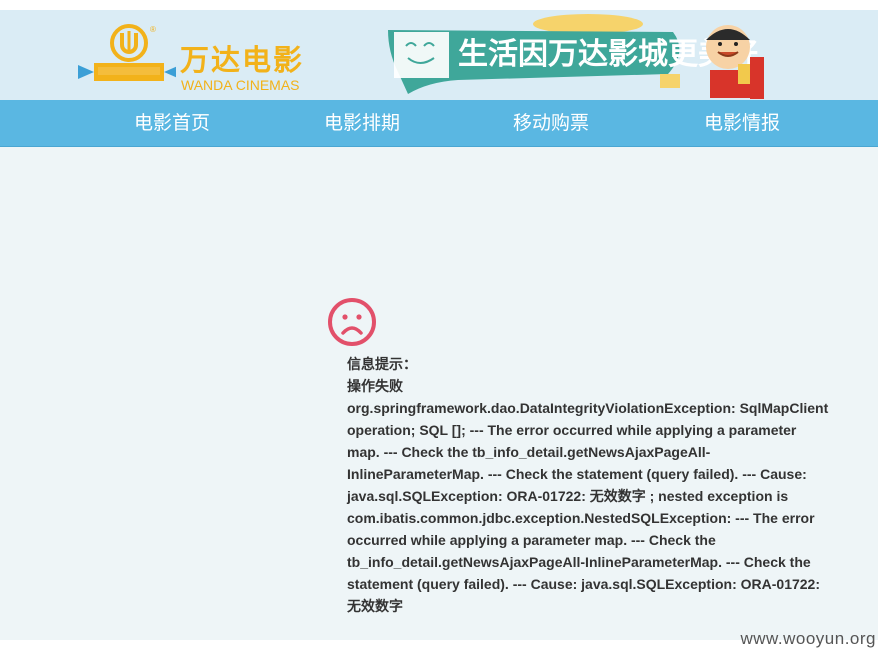 The height and width of the screenshot is (649, 878). Describe the element at coordinates (576, 56) in the screenshot. I see `slogan-banner: 生活因万达影城更美好` at that location.